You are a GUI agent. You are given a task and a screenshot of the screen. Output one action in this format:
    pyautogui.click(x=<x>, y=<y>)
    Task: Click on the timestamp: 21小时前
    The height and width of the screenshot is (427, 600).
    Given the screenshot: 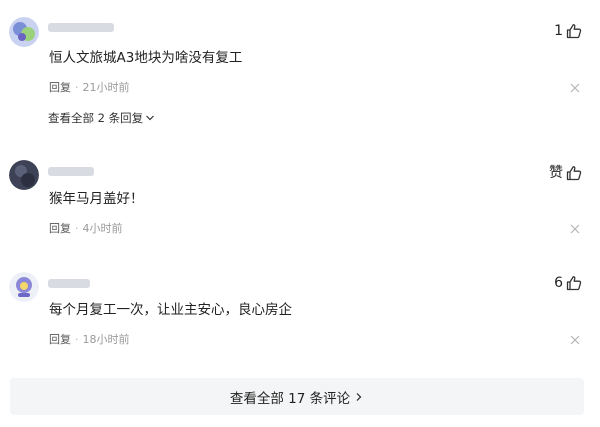 What is the action you would take?
    pyautogui.click(x=106, y=87)
    